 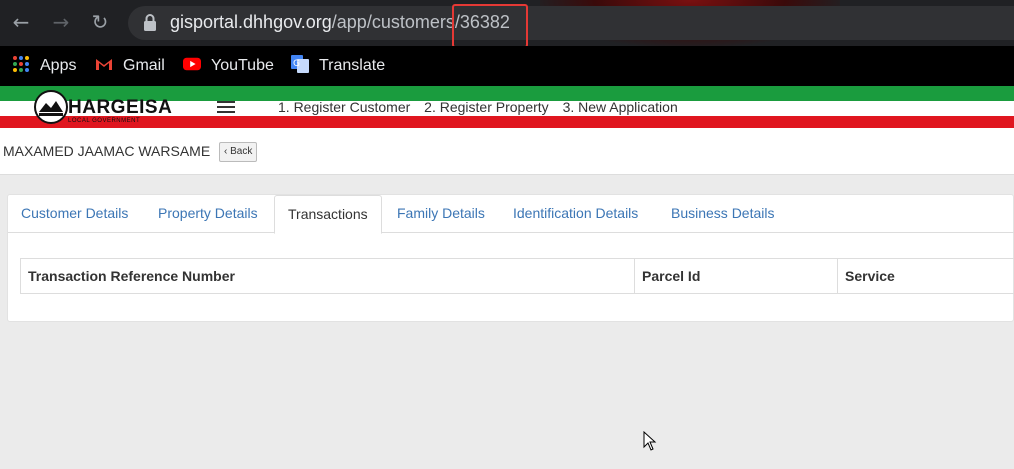 What do you see at coordinates (723, 214) in the screenshot?
I see `tab-business-details: Business Details` at bounding box center [723, 214].